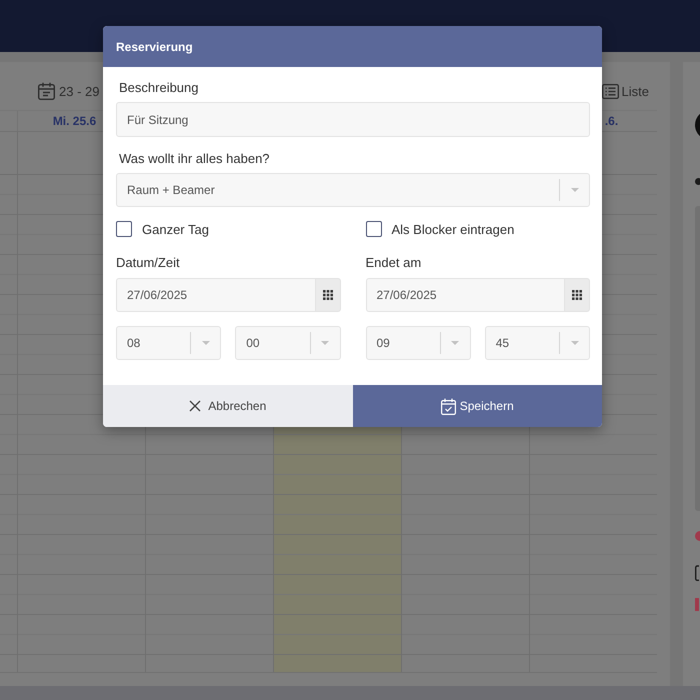 Image resolution: width=700 pixels, height=700 pixels. I want to click on calendar-icon, so click(46, 91).